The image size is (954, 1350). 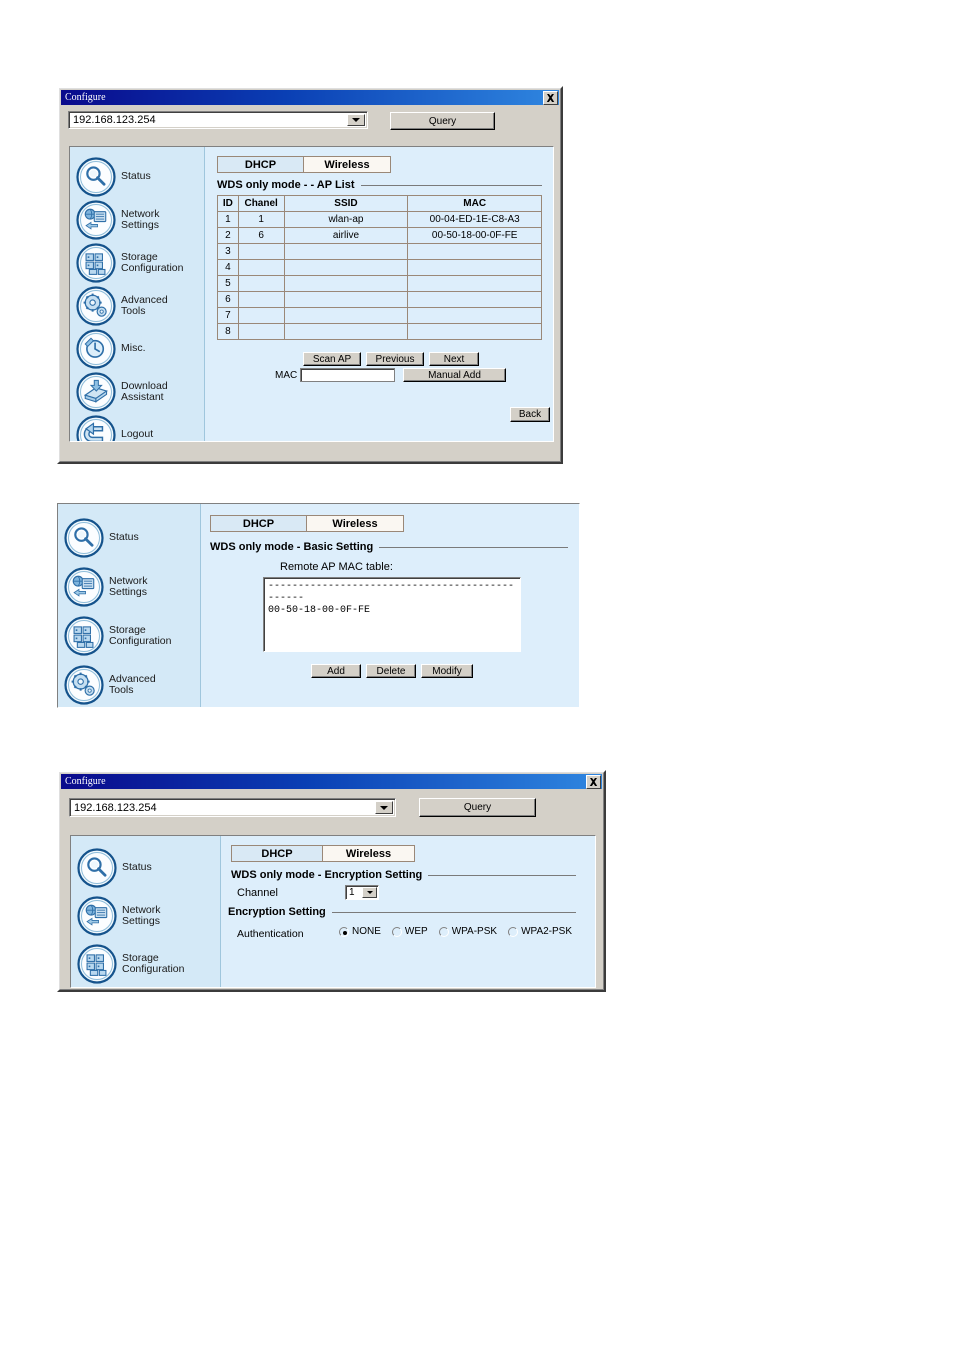 I want to click on mac-input, so click(x=347, y=375).